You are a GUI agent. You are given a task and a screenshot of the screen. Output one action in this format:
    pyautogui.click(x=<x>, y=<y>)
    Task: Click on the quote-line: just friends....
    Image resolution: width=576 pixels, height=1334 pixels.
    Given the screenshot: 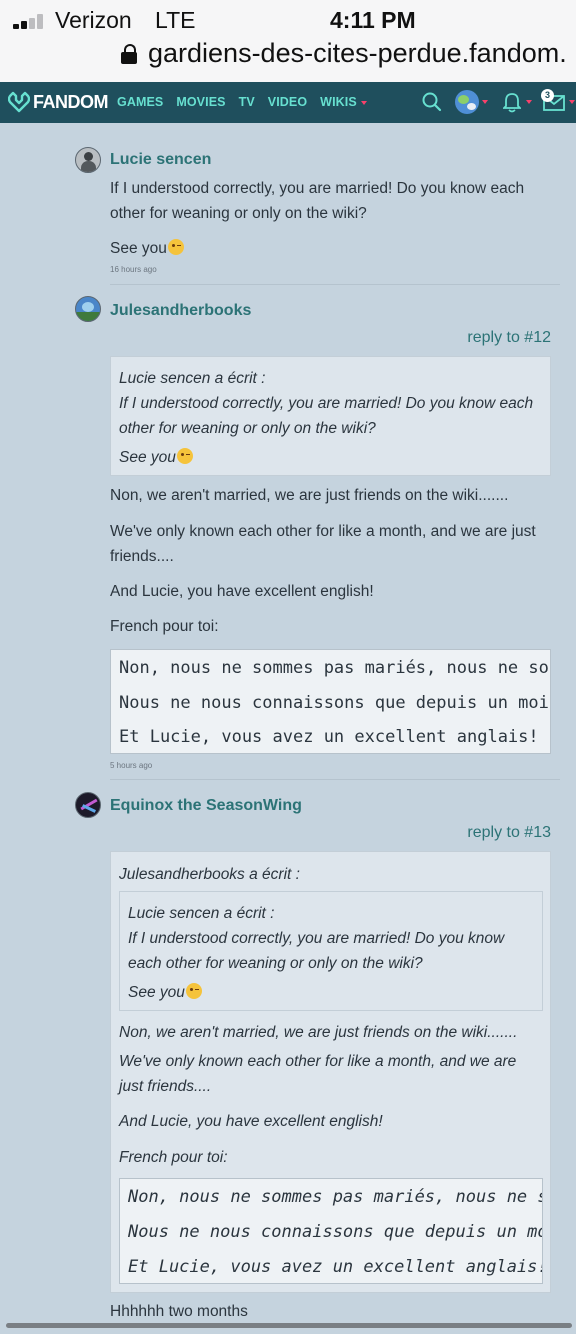 What is the action you would take?
    pyautogui.click(x=165, y=1086)
    